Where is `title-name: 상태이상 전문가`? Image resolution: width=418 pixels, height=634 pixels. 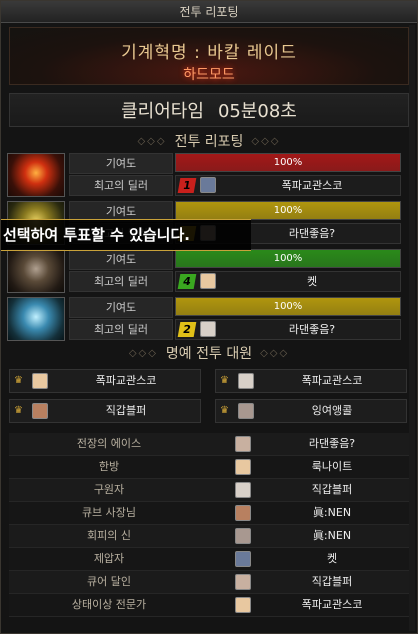 title-name: 상태이상 전문가 is located at coordinates (109, 604).